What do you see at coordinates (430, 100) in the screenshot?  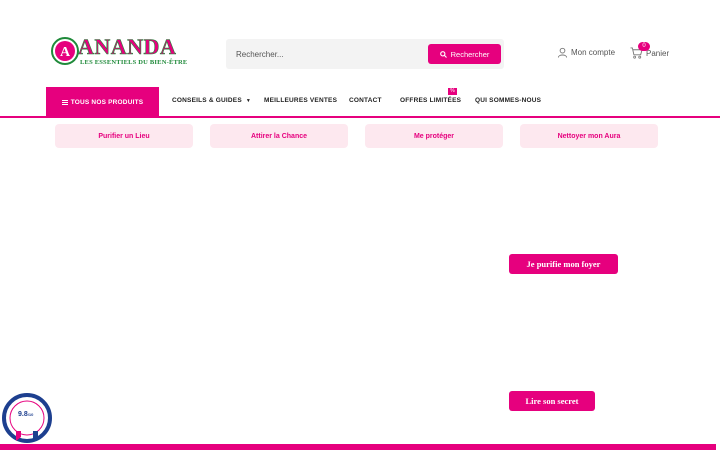 I see `nav-offres-limitees: OFFRES LIMITÉES` at bounding box center [430, 100].